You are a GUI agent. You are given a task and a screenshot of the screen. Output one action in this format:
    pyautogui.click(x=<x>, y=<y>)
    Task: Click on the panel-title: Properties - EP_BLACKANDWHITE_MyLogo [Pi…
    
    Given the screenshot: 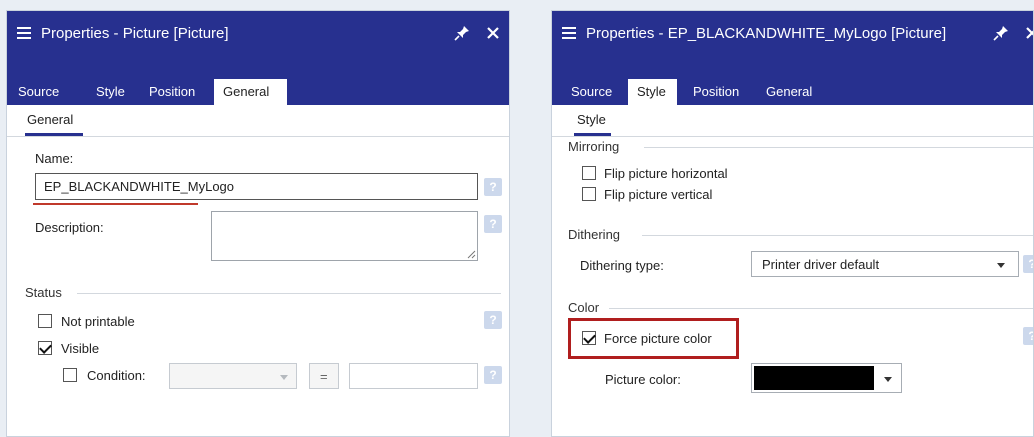 What is the action you would take?
    pyautogui.click(x=766, y=33)
    